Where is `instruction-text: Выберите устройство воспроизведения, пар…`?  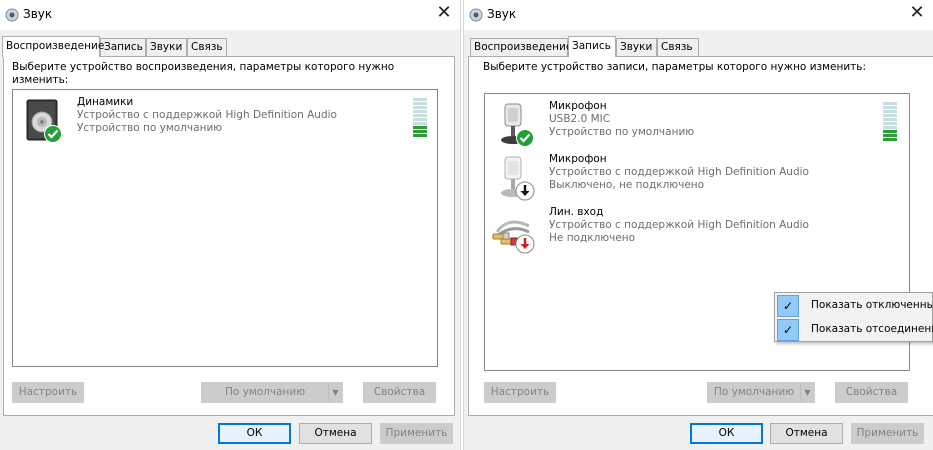
instruction-text: Выберите устройство воспроизведения, пар… is located at coordinates (203, 73).